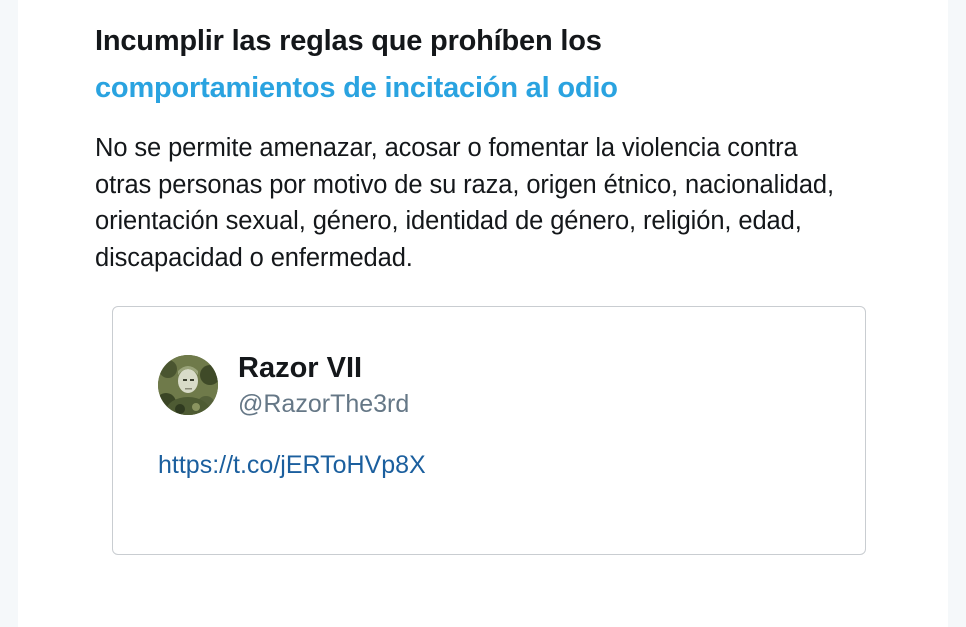 The height and width of the screenshot is (627, 966). What do you see at coordinates (348, 41) in the screenshot?
I see `rule-heading-text: Incumplir las reglas que prohíben los` at bounding box center [348, 41].